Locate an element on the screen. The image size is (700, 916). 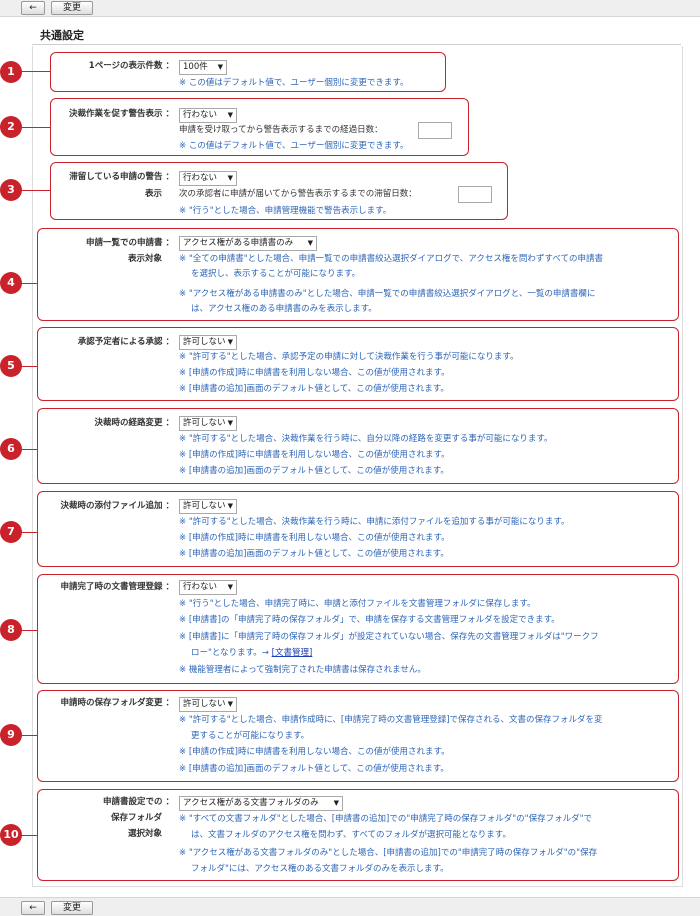
badge-2: 2 is located at coordinates (11, 127).